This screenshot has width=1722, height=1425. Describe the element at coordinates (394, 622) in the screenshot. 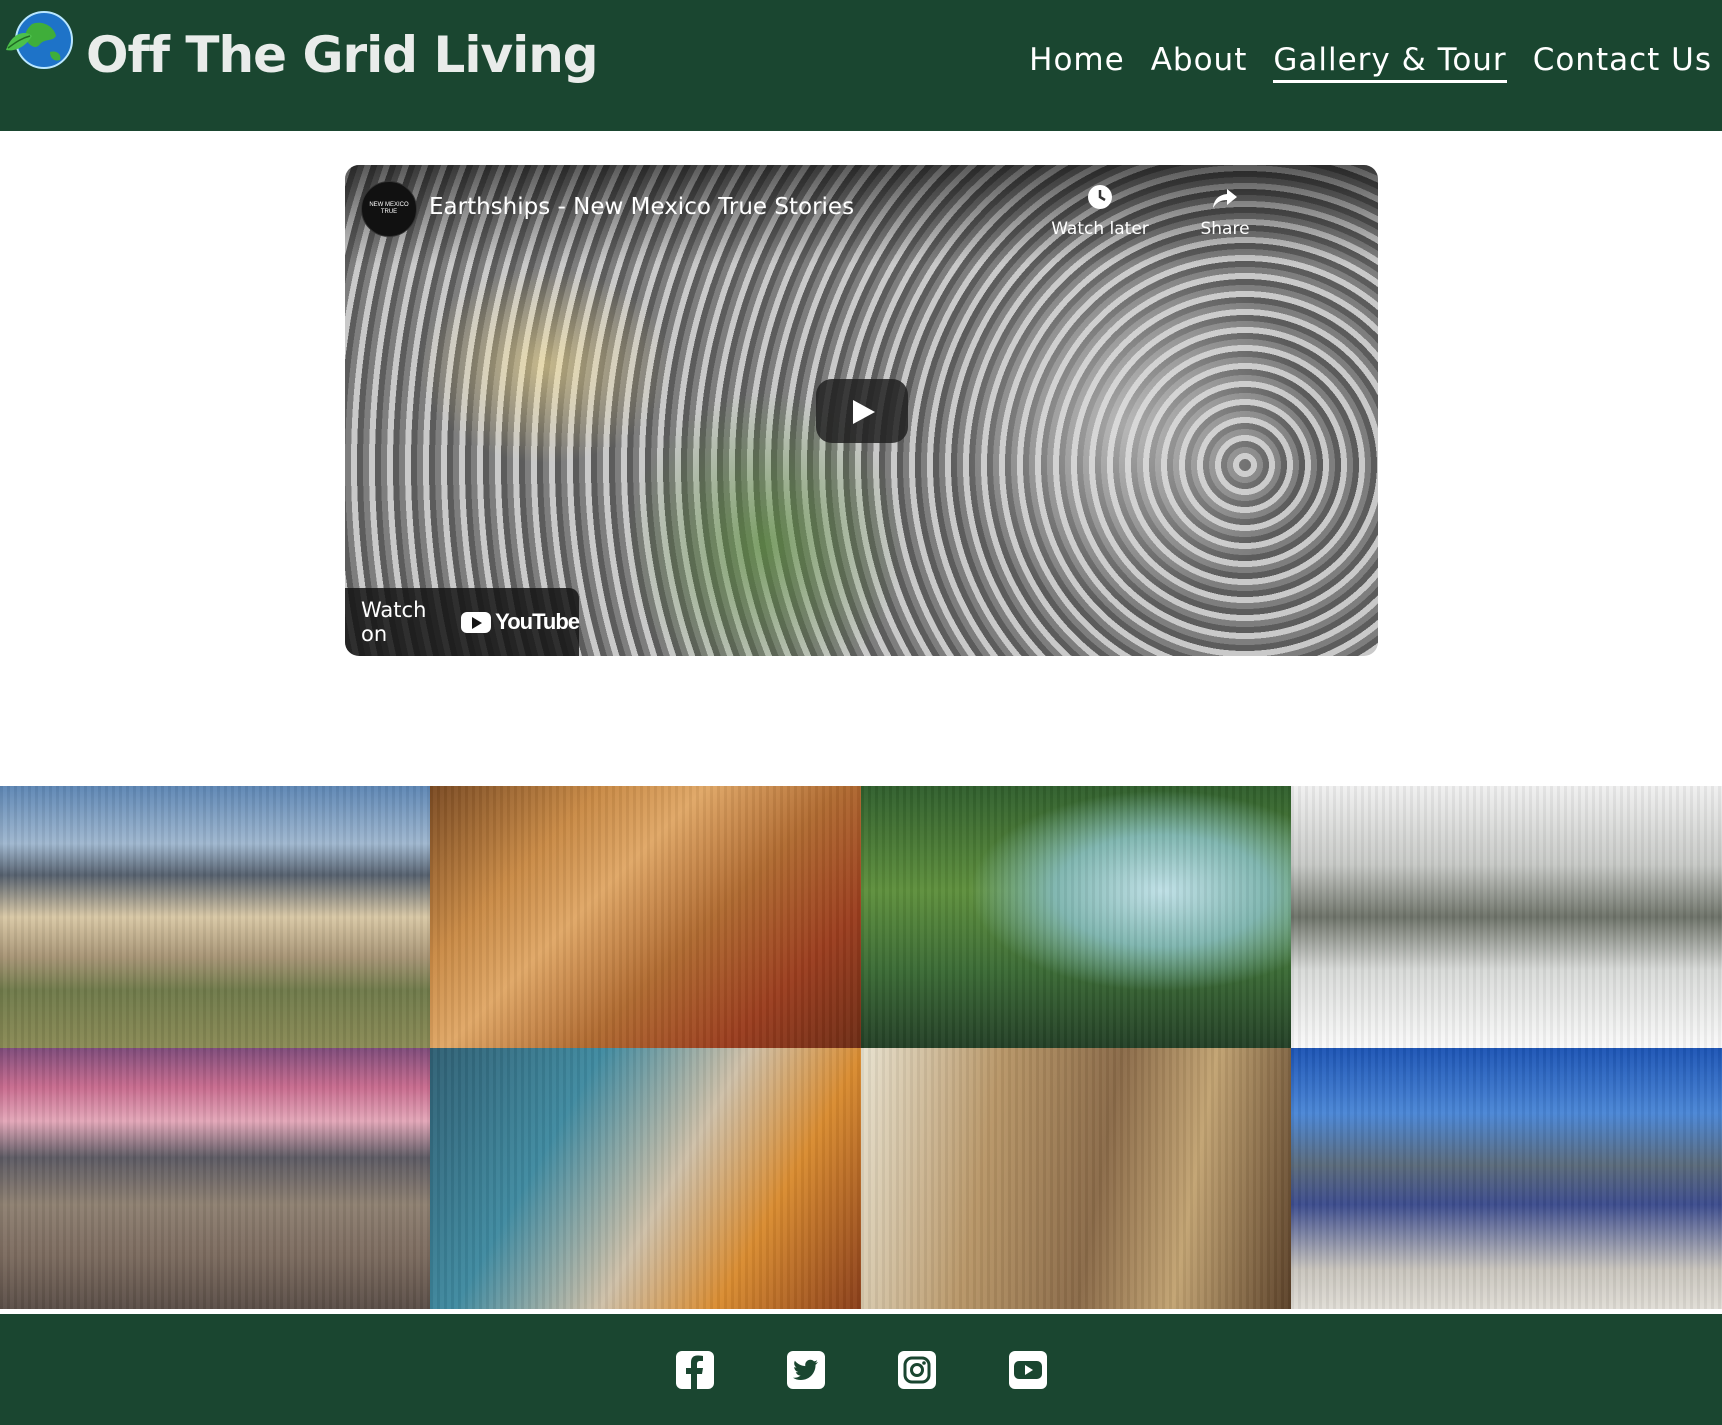

I see `watch-on-label: Watch on` at that location.